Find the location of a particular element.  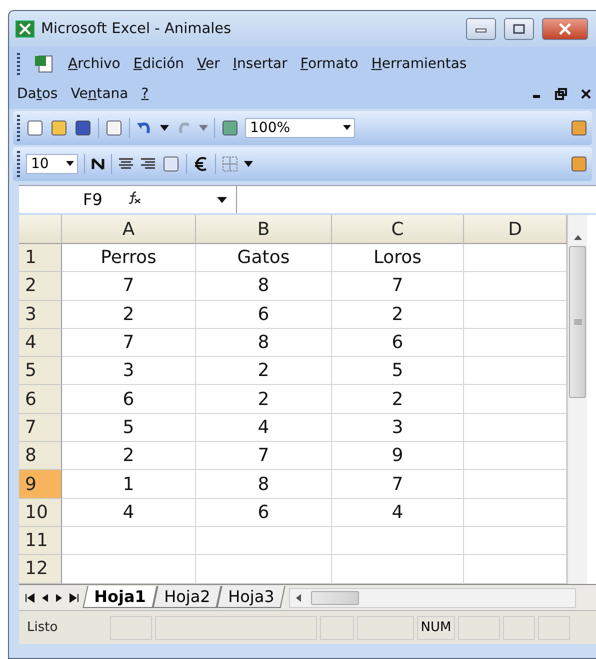

maximize-button is located at coordinates (519, 29).